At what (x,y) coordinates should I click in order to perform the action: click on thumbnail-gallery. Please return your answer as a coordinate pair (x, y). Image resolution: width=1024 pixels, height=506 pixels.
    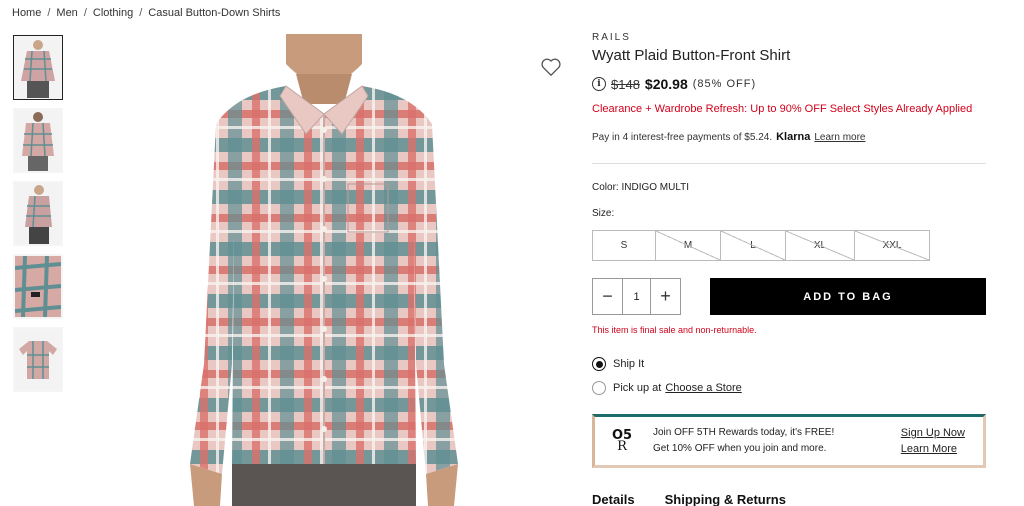
    Looking at the image, I should click on (38, 217).